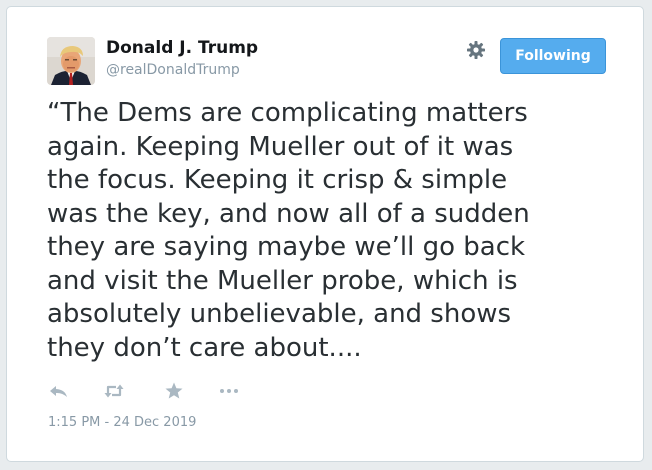 This screenshot has width=652, height=470. I want to click on tweet-timestamp: 1:15 PM - 24 Dec 2019, so click(122, 422).